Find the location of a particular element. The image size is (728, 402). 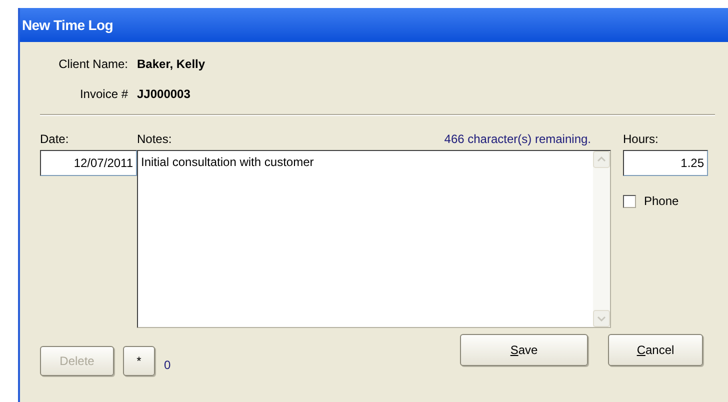

hours-field: 1.25 is located at coordinates (665, 163).